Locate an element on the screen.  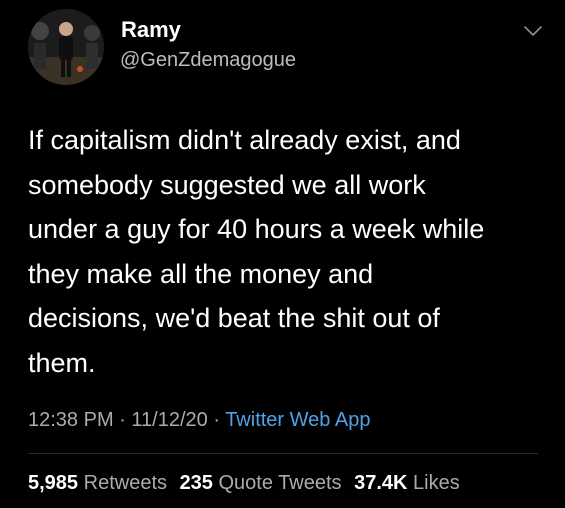
profile-photo-icon is located at coordinates (66, 47).